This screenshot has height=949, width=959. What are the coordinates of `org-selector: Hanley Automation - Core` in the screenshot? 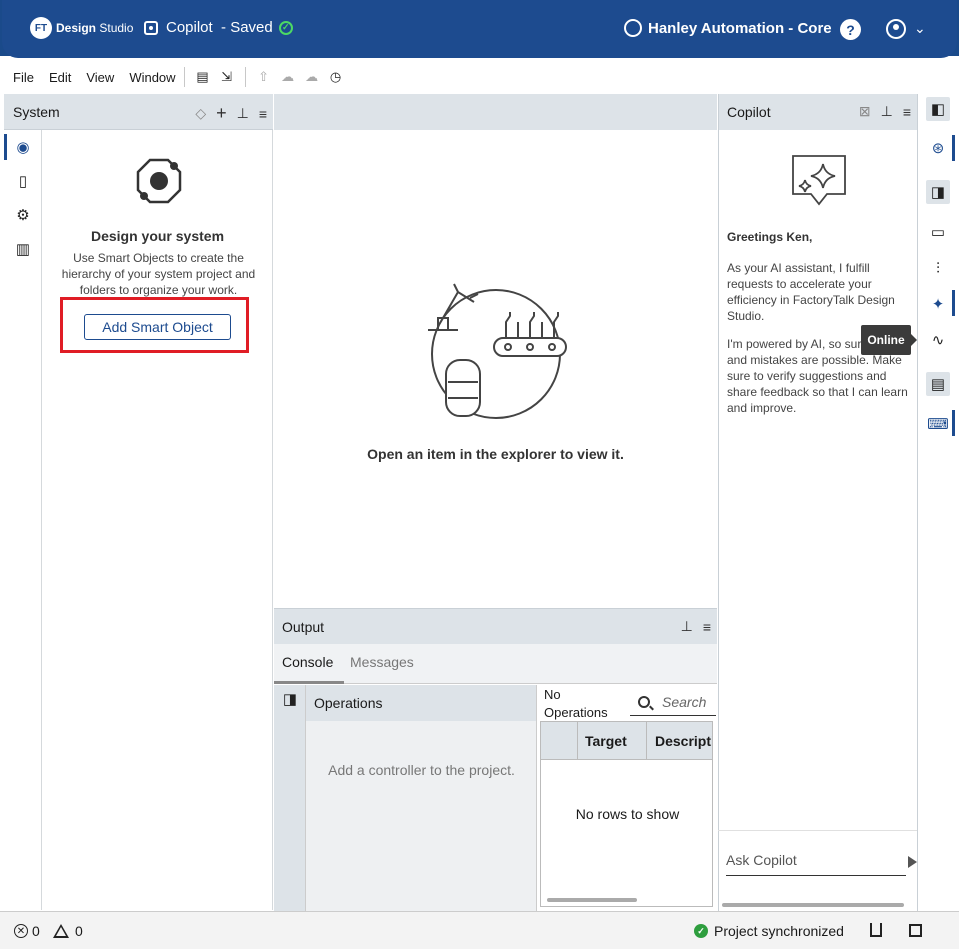 It's located at (728, 28).